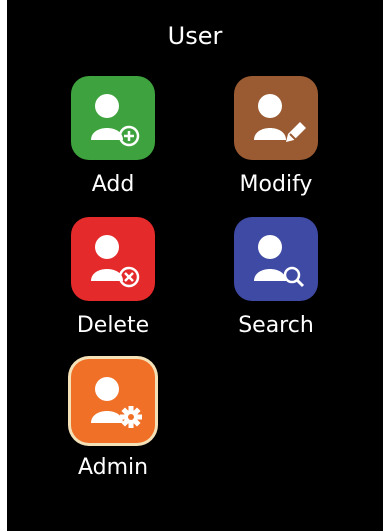  I want to click on admin-user-button: Admin, so click(113, 424).